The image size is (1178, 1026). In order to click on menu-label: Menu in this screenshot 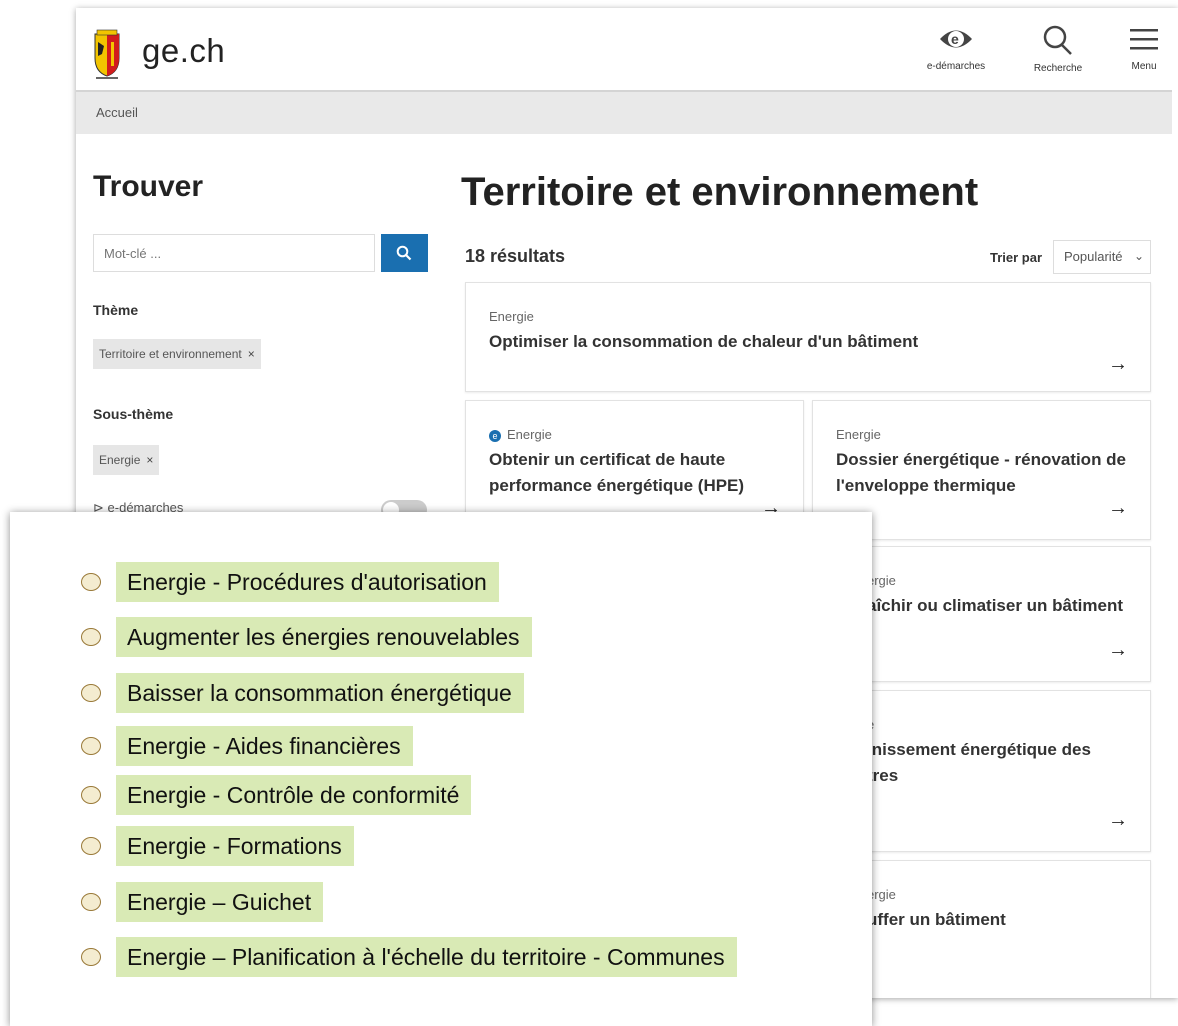, I will do `click(1144, 66)`.